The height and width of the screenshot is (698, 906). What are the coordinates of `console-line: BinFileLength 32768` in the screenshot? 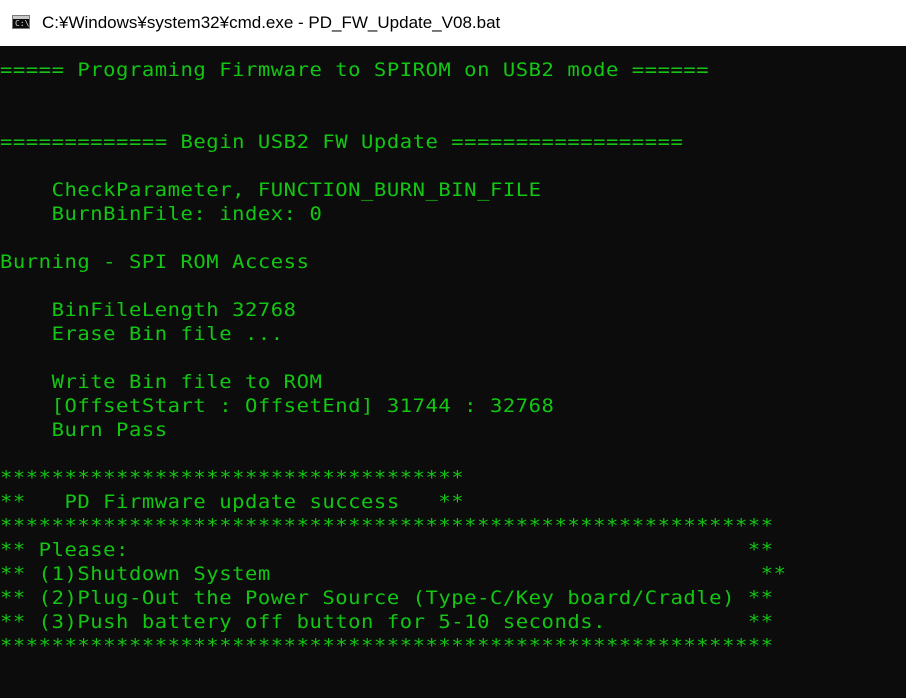 It's located at (148, 310).